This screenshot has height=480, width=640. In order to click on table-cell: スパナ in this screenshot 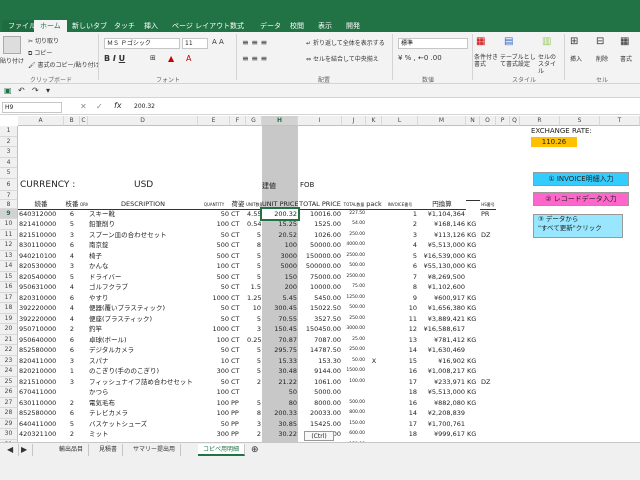, I will do `click(143, 361)`.